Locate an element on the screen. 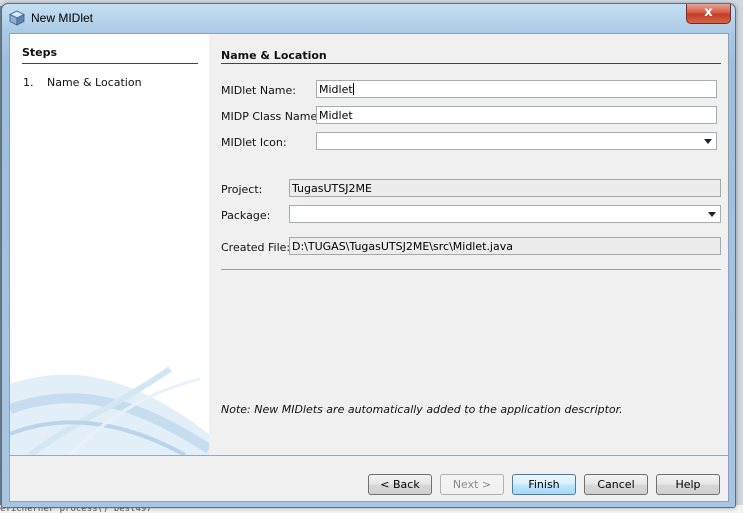  help-button: Help is located at coordinates (688, 484).